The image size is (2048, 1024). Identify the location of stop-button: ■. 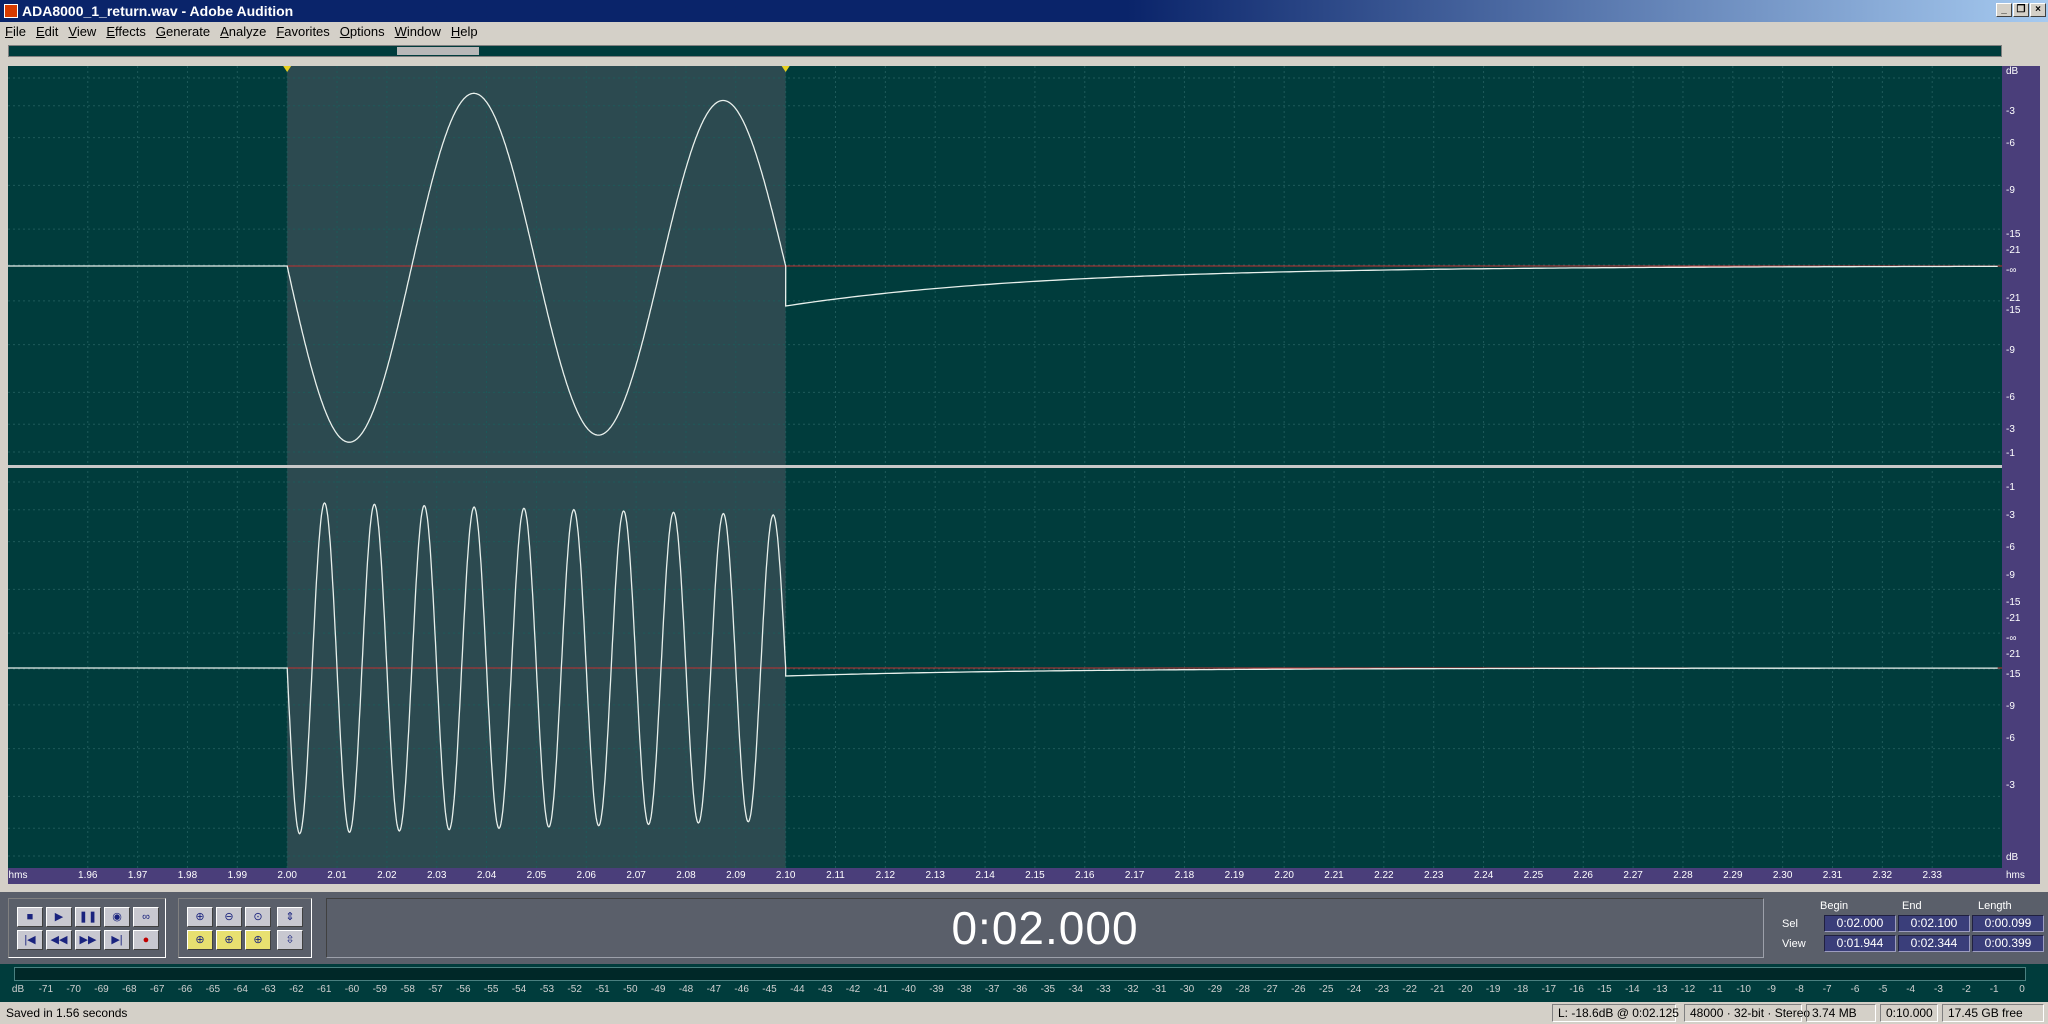
(30, 917).